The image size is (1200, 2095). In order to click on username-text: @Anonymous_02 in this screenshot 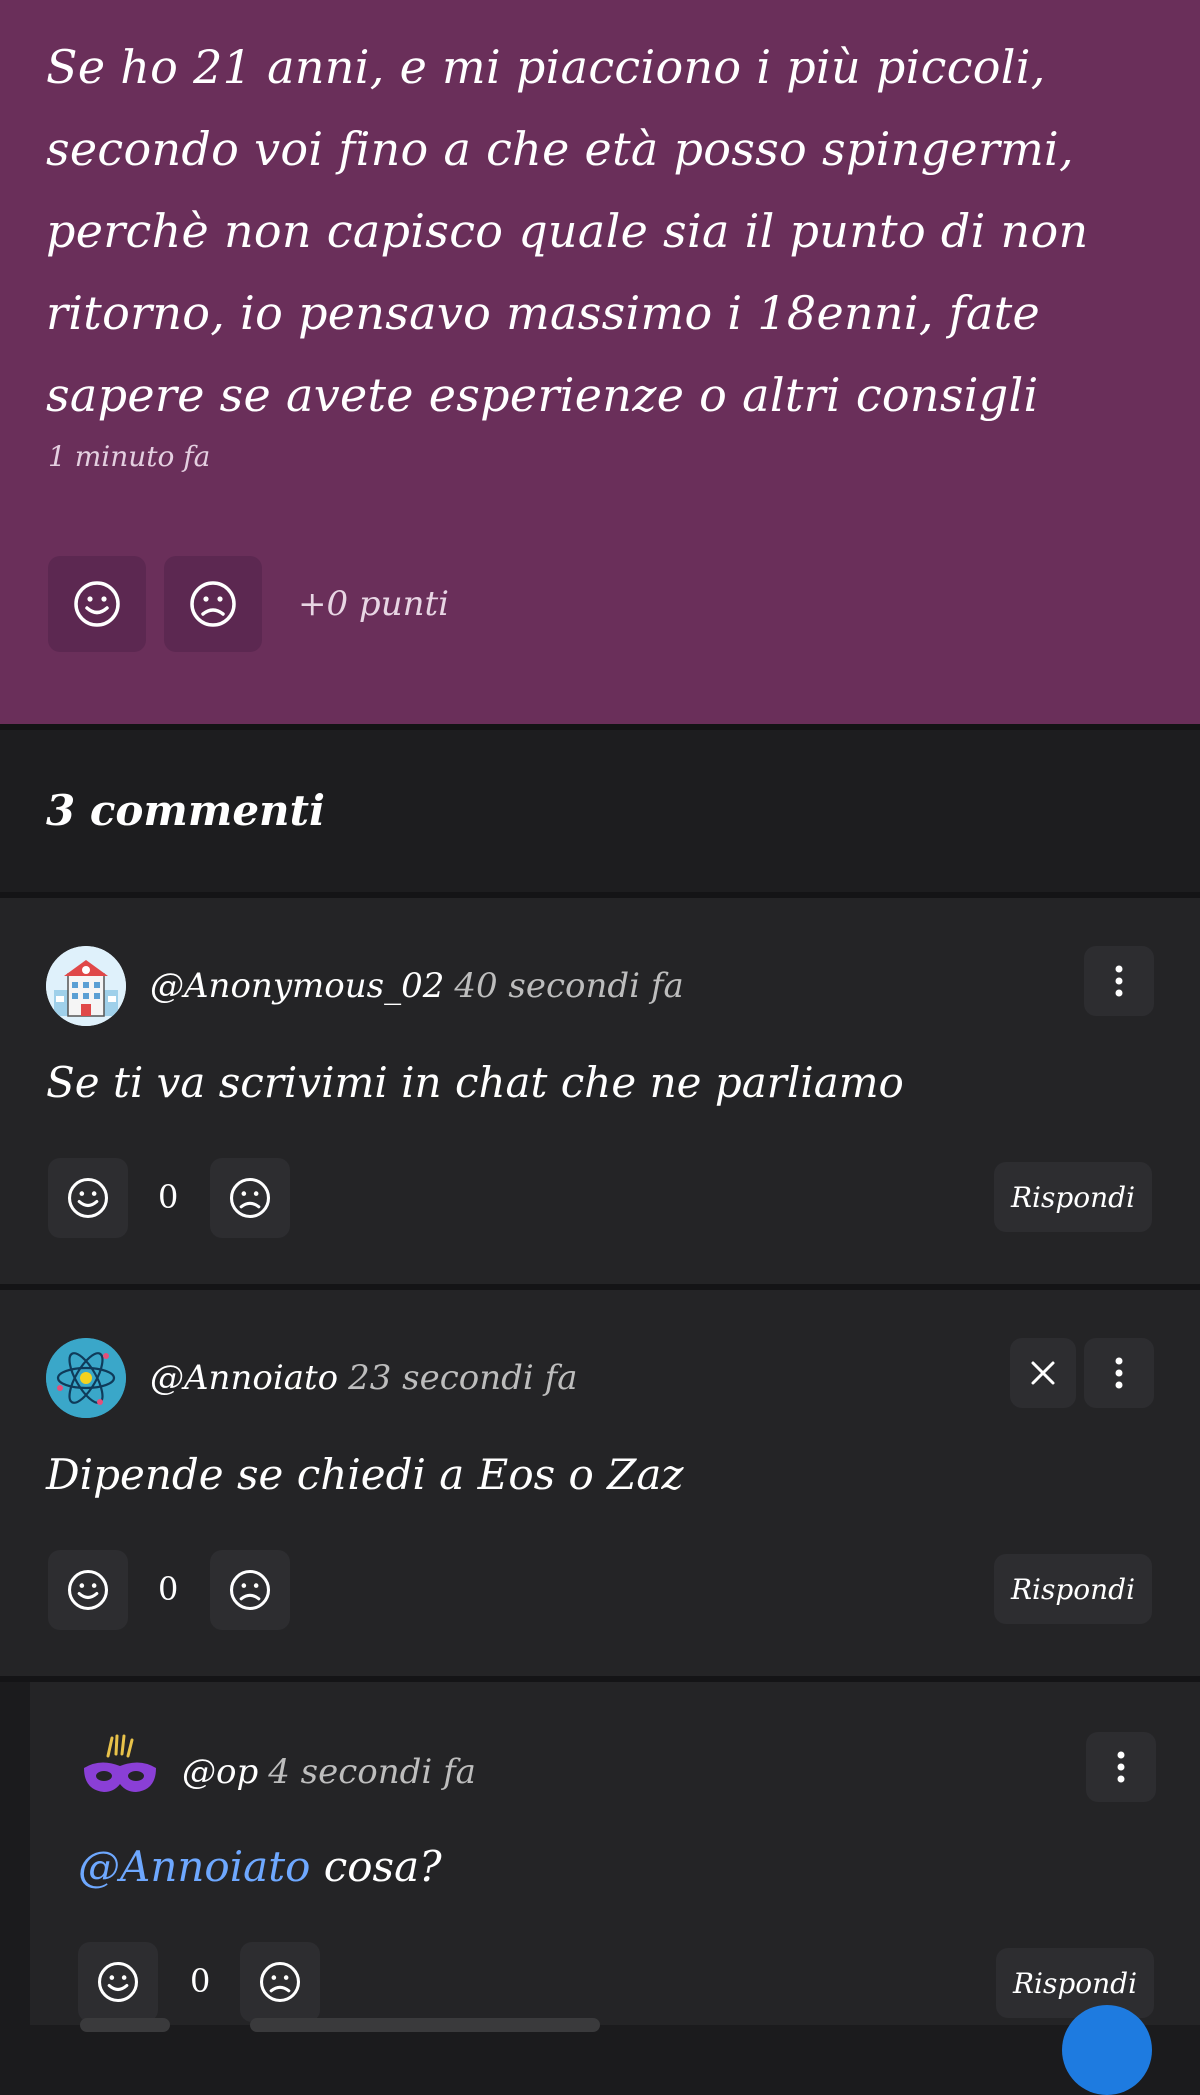, I will do `click(297, 986)`.